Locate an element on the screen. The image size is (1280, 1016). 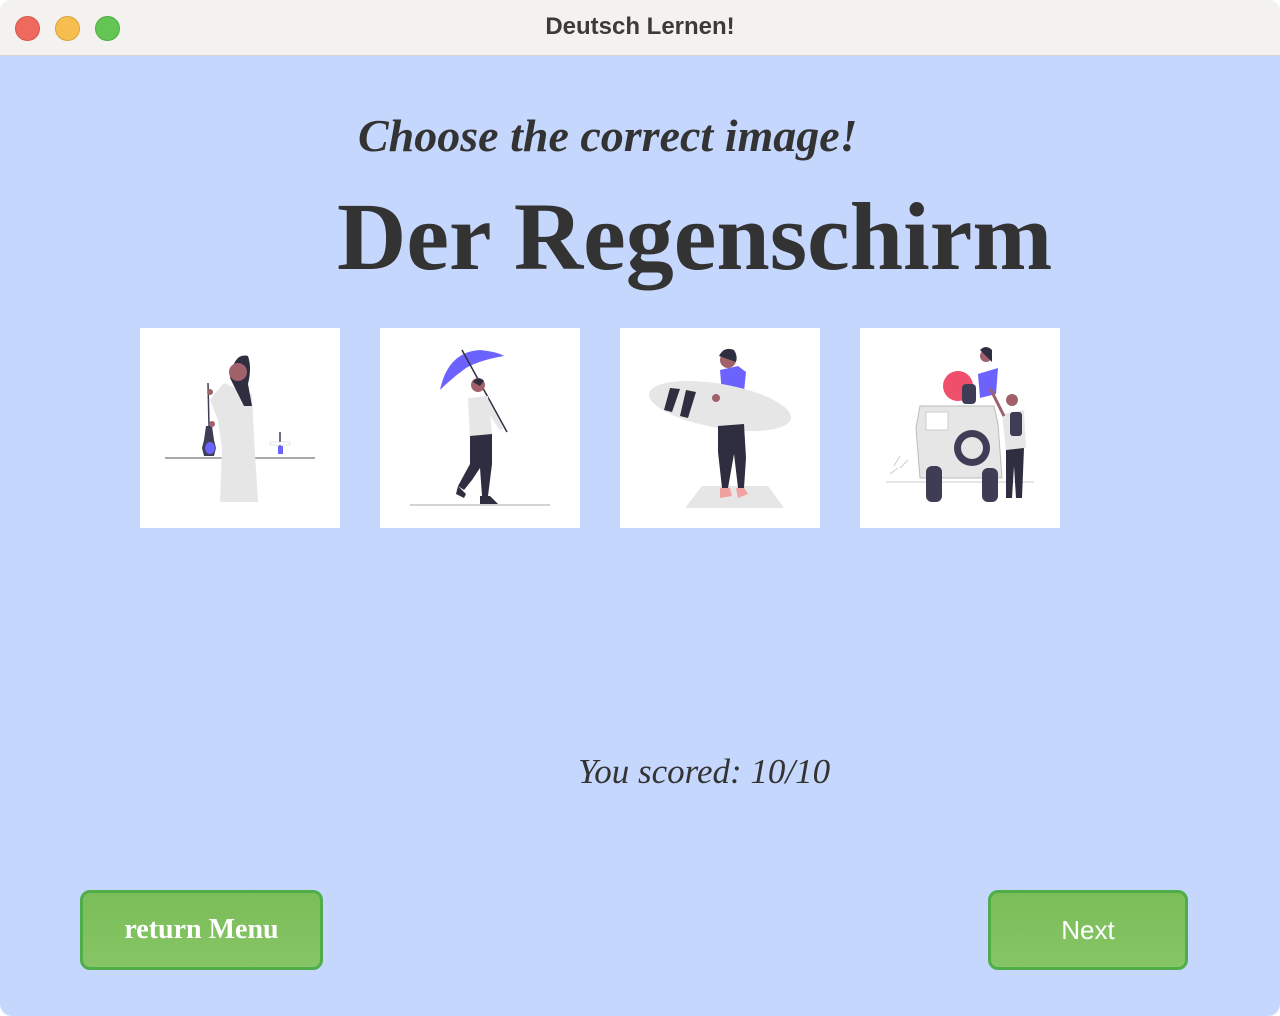
man-with-umbrella-illustration is located at coordinates (480, 427).